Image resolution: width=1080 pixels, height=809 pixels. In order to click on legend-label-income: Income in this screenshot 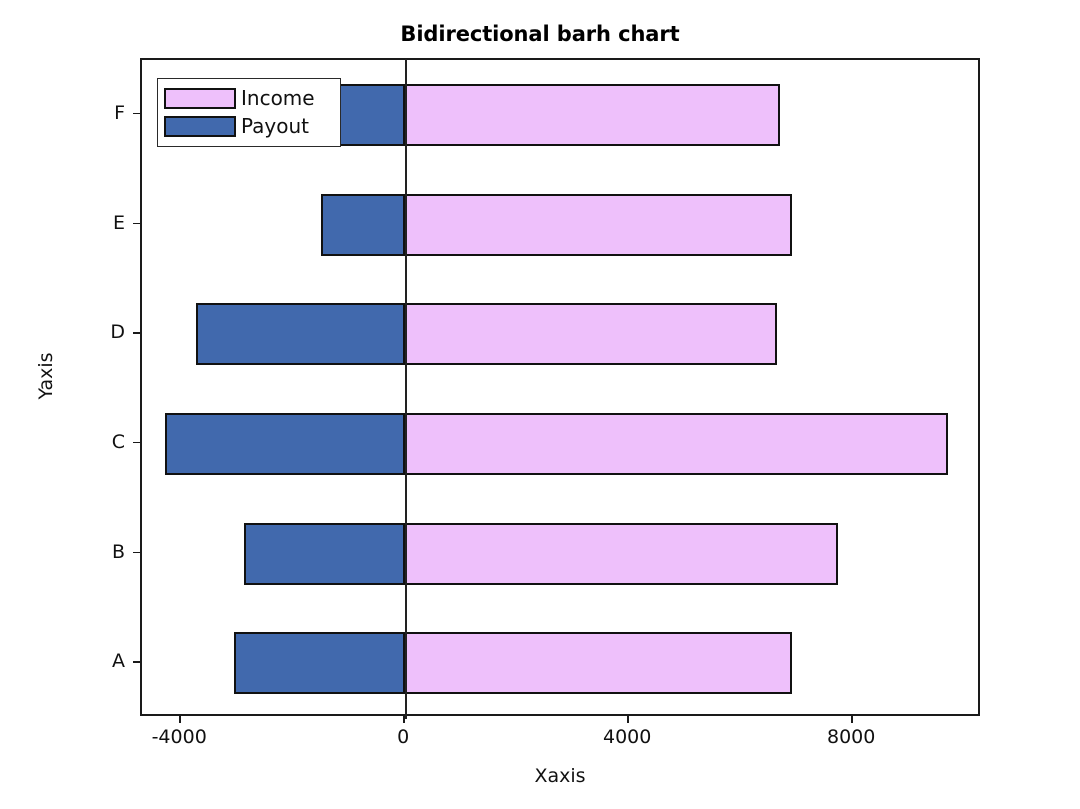, I will do `click(278, 98)`.